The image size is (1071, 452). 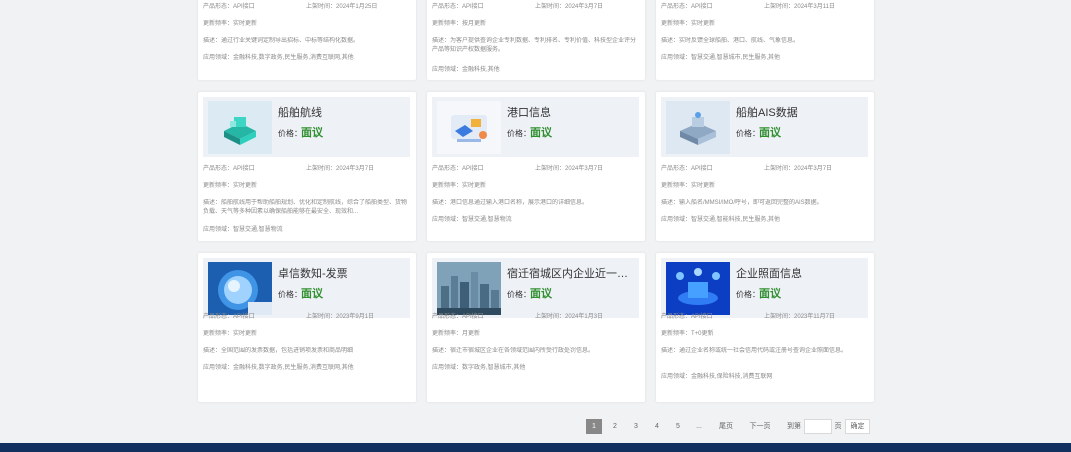 I want to click on description: 描述：实时反馈全球船舶、港口、航线、气象信息。, so click(x=730, y=41).